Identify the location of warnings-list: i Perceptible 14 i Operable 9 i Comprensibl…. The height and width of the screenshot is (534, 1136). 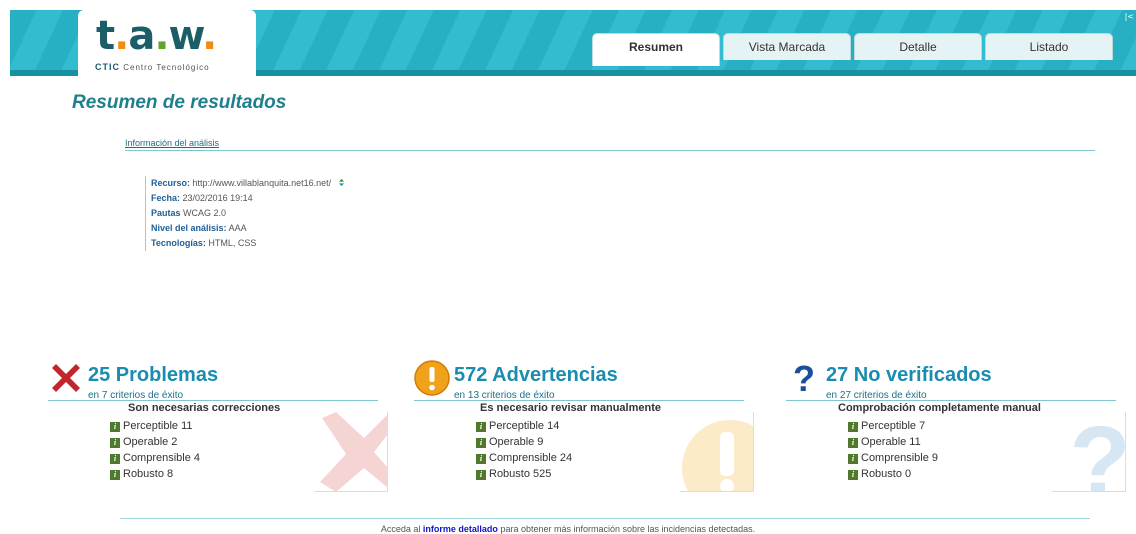
(524, 450).